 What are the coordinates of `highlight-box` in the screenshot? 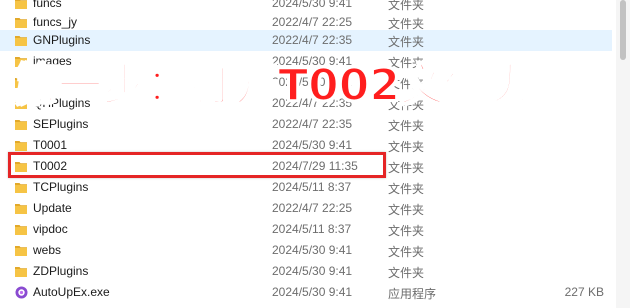 It's located at (197, 165).